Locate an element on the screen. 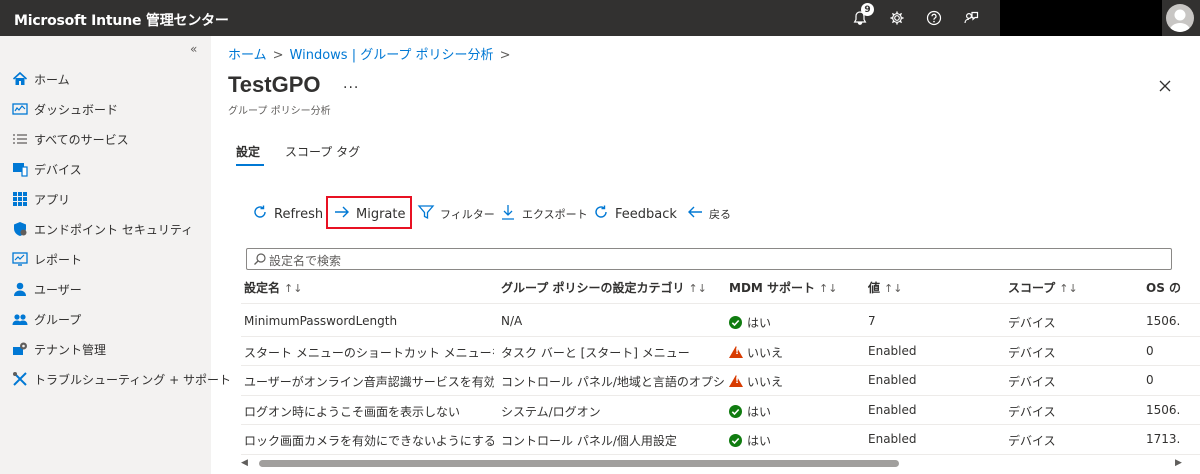  collapse-sidebar-button: « is located at coordinates (193, 49).